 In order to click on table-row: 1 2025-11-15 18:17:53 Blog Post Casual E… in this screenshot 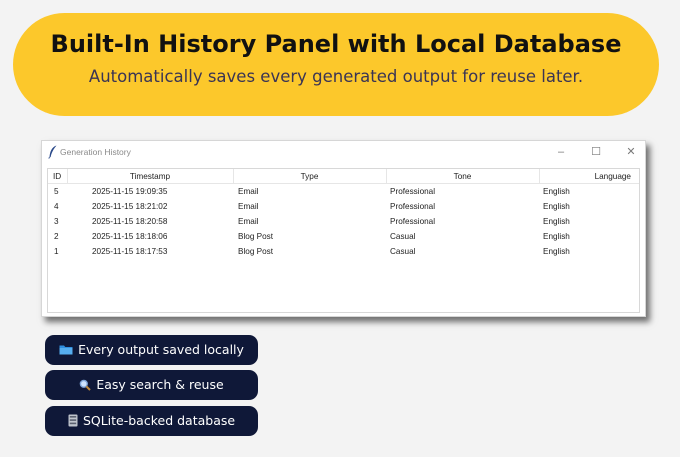, I will do `click(343, 251)`.